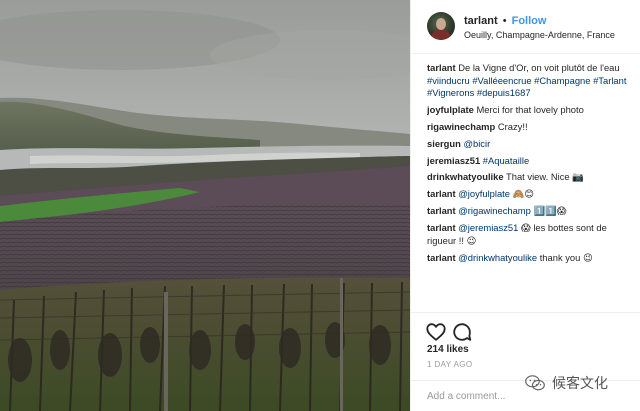 The height and width of the screenshot is (411, 640). What do you see at coordinates (441, 67) in the screenshot?
I see `caption-username: tarlant` at bounding box center [441, 67].